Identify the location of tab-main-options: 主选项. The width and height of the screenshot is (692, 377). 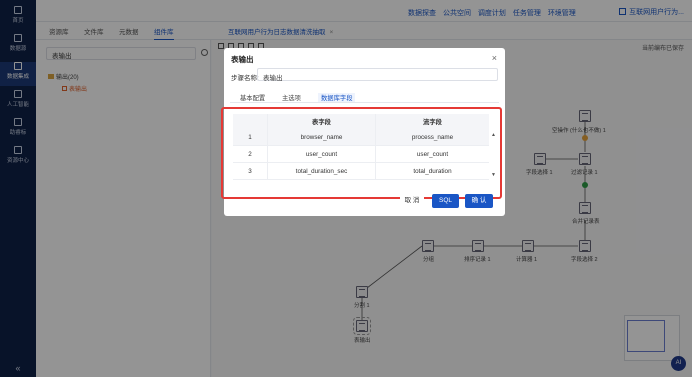
(291, 97).